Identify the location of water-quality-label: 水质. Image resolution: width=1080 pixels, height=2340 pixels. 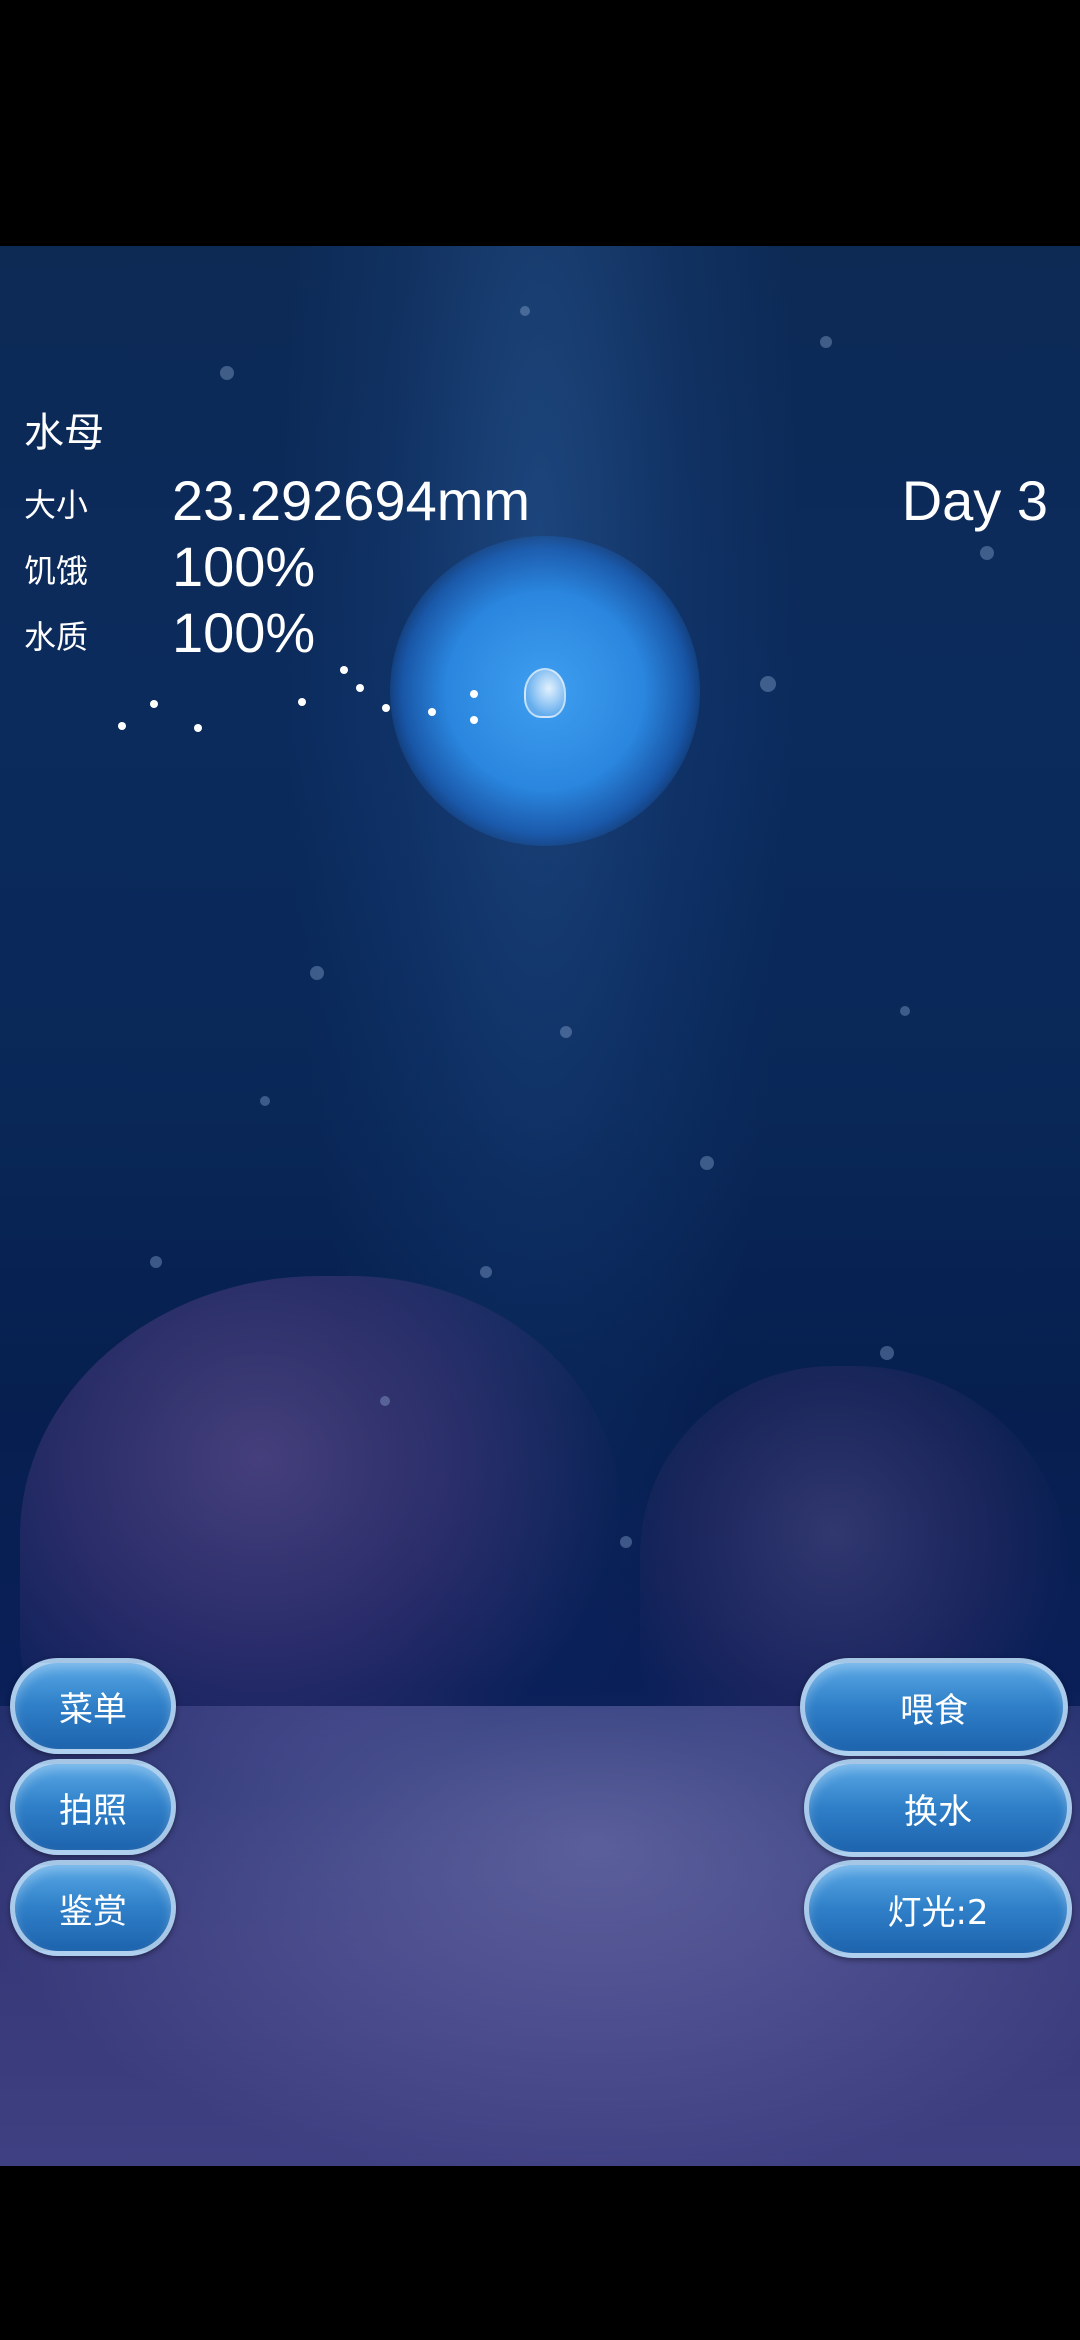
(56, 637).